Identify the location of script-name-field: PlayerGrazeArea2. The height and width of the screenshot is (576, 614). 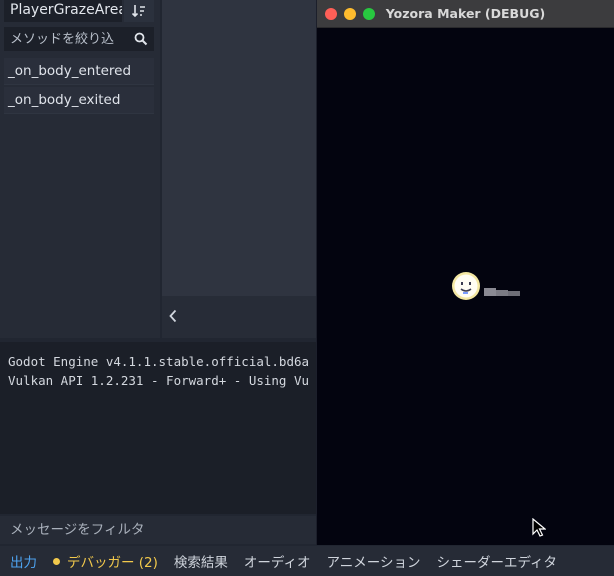
(63, 11).